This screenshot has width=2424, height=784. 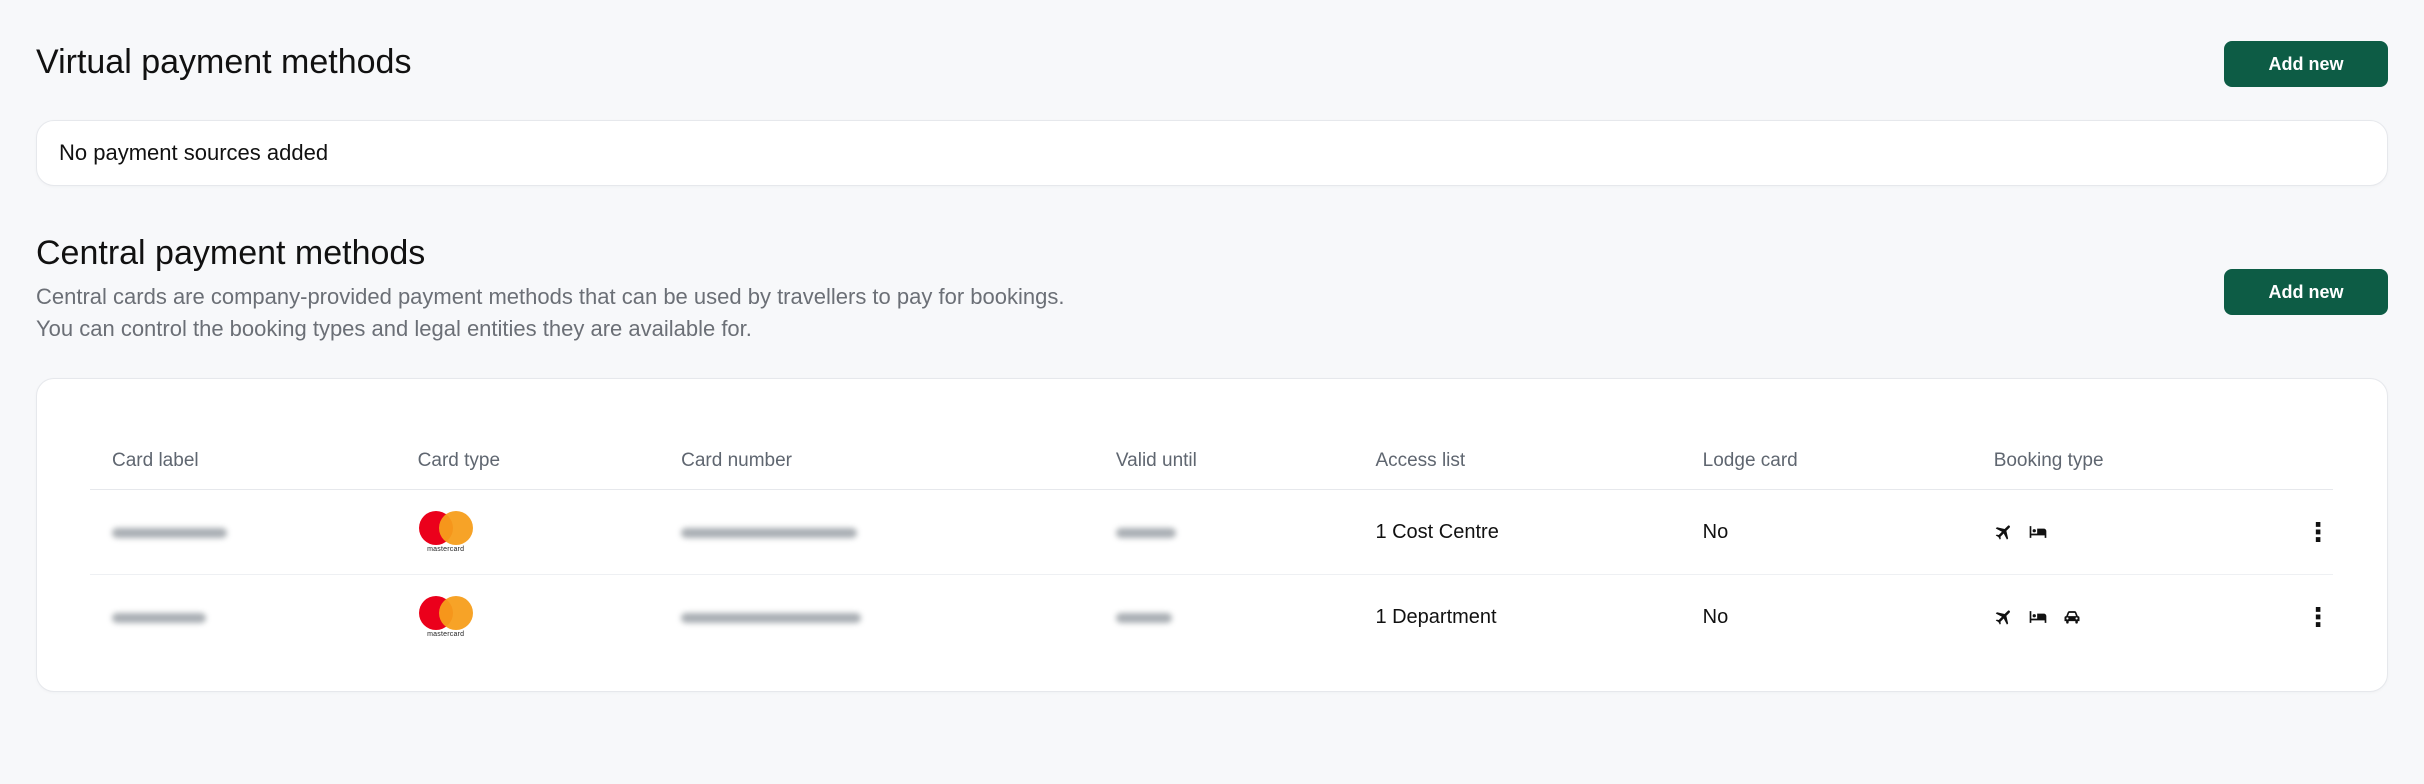 What do you see at coordinates (2307, 461) in the screenshot?
I see `column-header-actions` at bounding box center [2307, 461].